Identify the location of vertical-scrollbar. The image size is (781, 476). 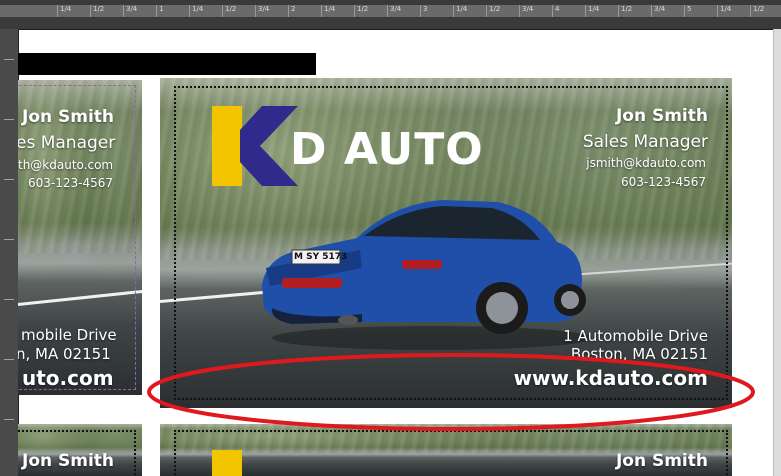
(777, 252).